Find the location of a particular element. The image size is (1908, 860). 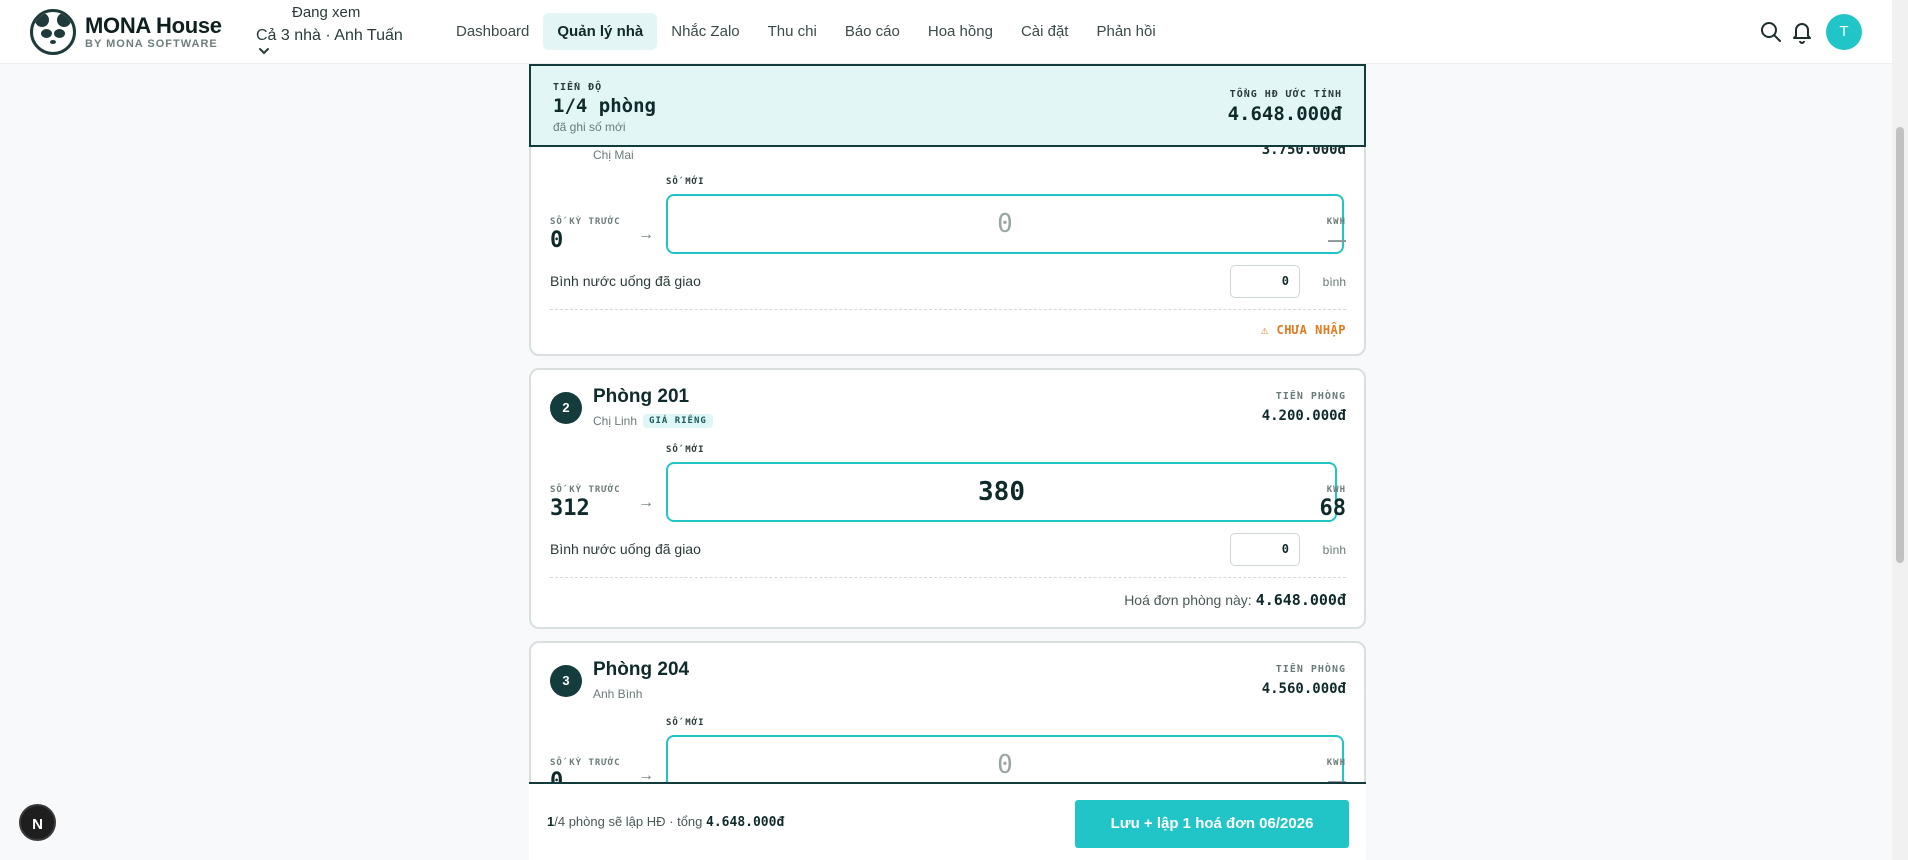

panda-logo-icon is located at coordinates (53, 32).